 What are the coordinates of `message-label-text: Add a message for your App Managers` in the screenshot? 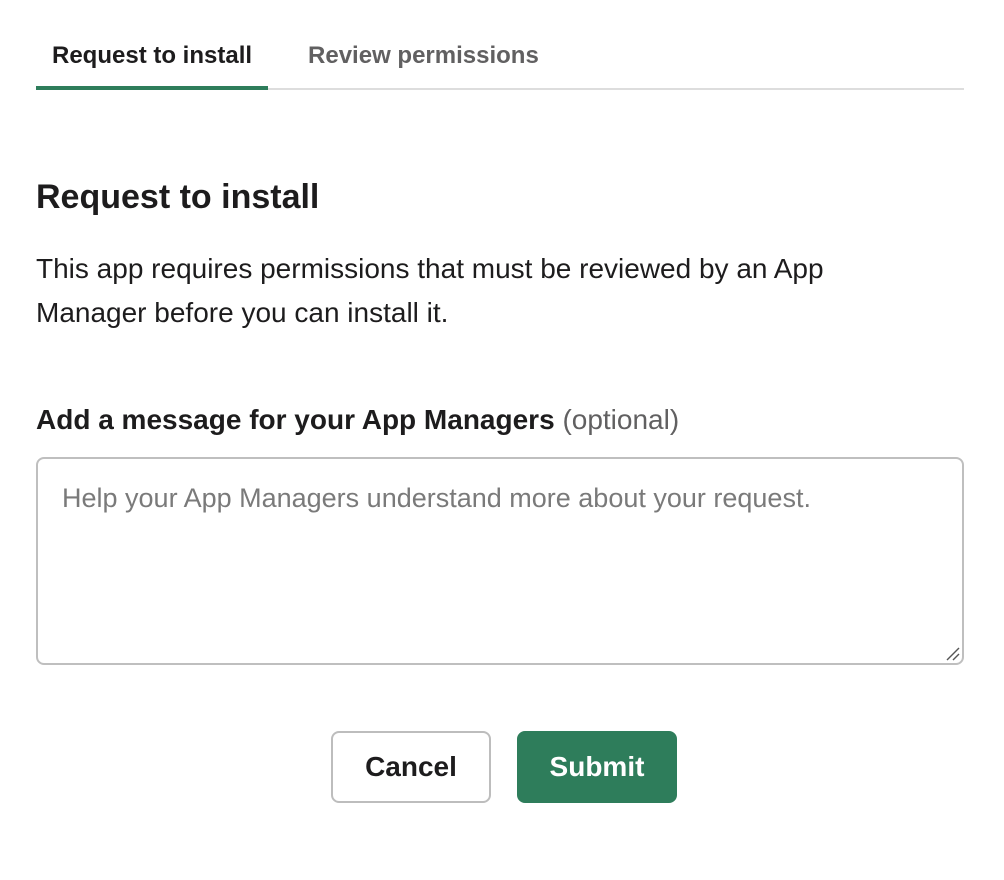 It's located at (295, 420).